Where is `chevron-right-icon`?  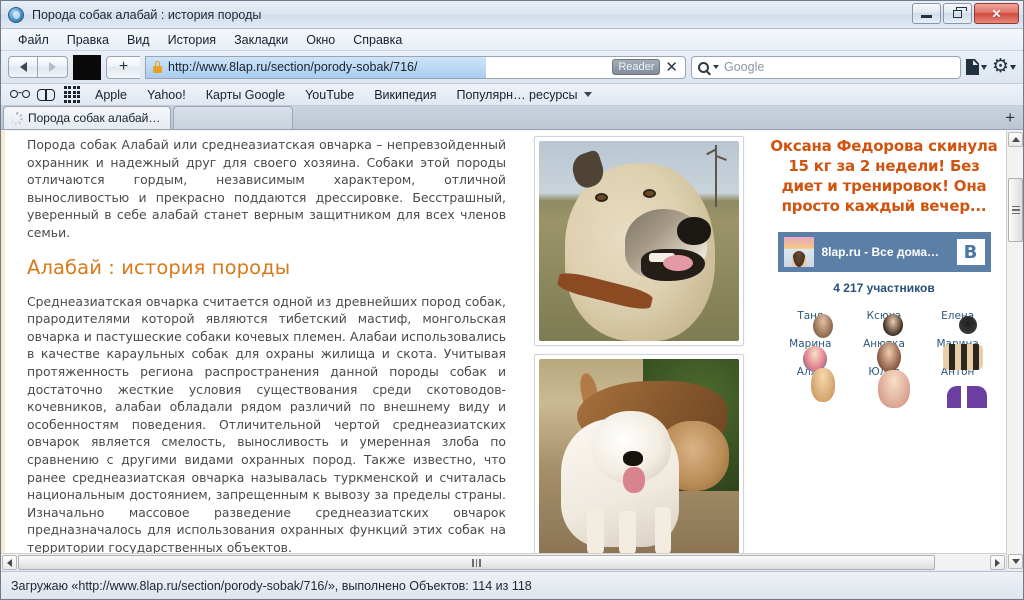 chevron-right-icon is located at coordinates (997, 562).